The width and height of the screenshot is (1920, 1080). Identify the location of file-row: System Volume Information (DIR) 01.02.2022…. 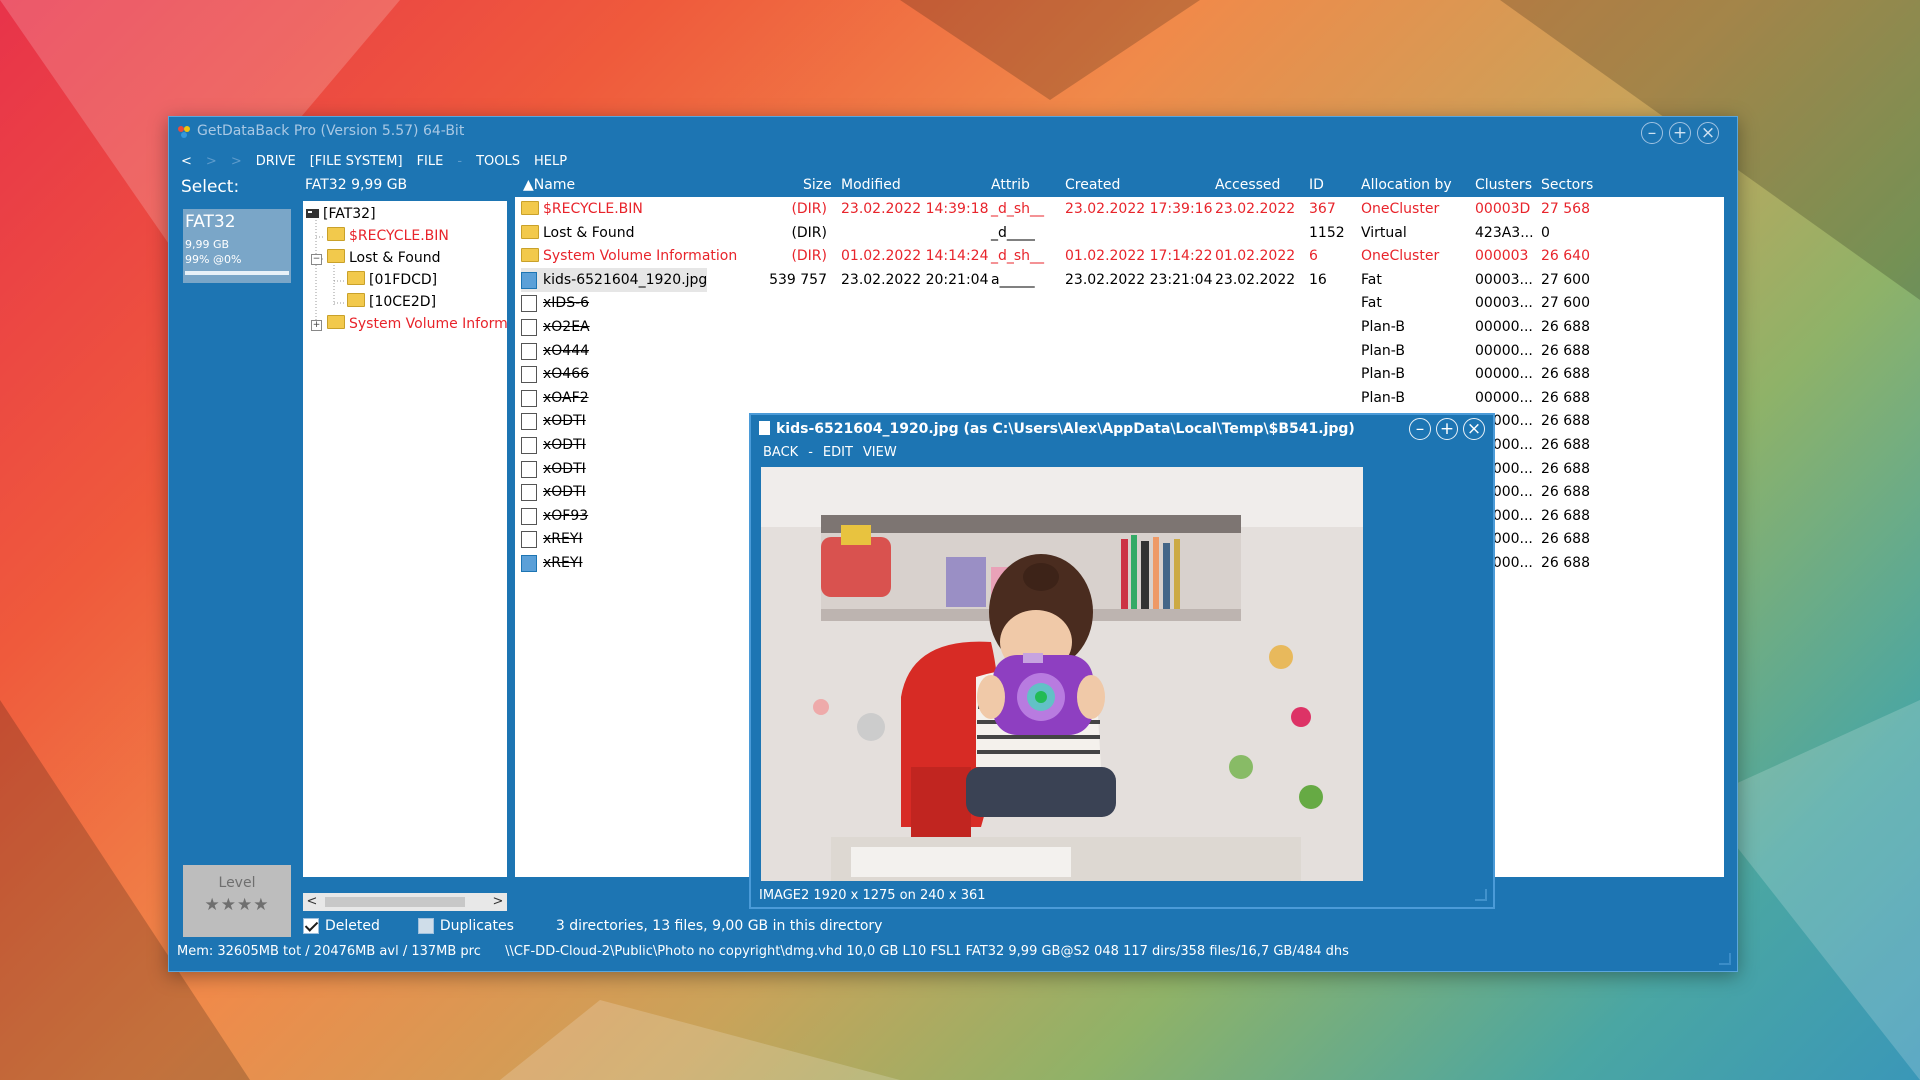
(1119, 256).